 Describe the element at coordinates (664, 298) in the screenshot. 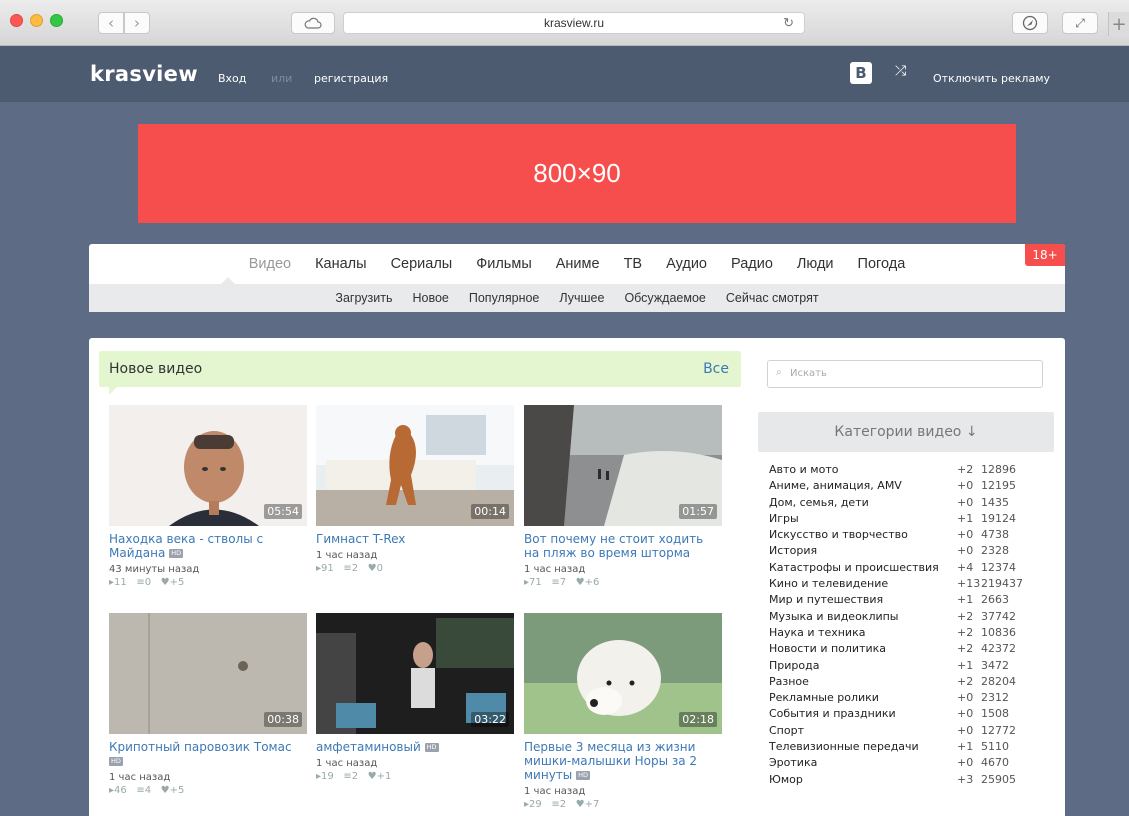

I see `subnav-link: Обсуждаемое` at that location.